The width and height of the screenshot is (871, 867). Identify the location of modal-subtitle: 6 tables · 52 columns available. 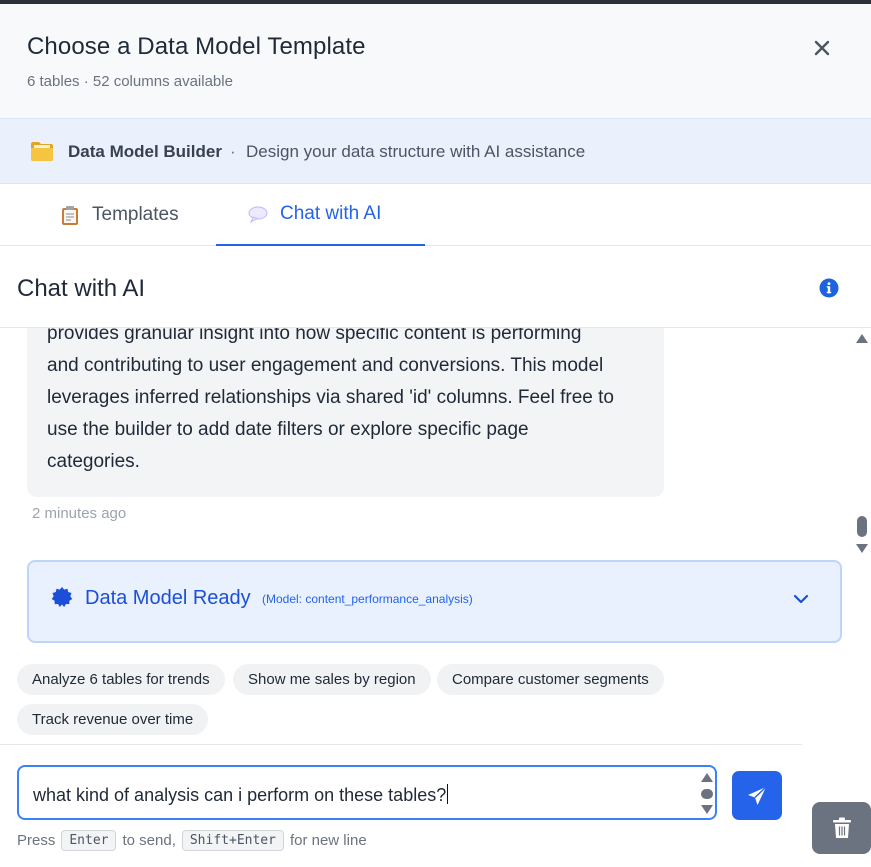
(130, 81).